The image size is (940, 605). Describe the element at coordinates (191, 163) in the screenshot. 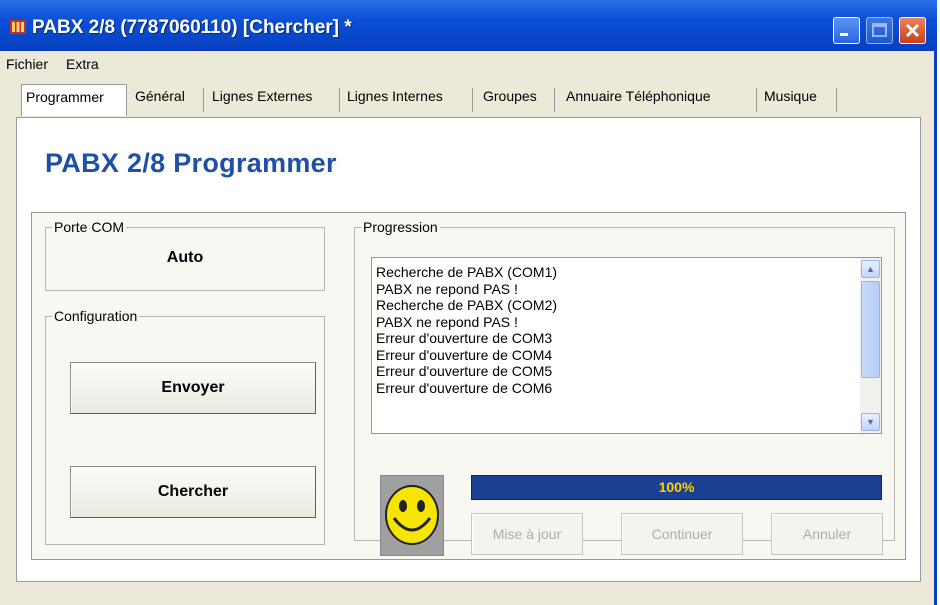

I see `page-title: PABX 2/8 Programmer` at that location.